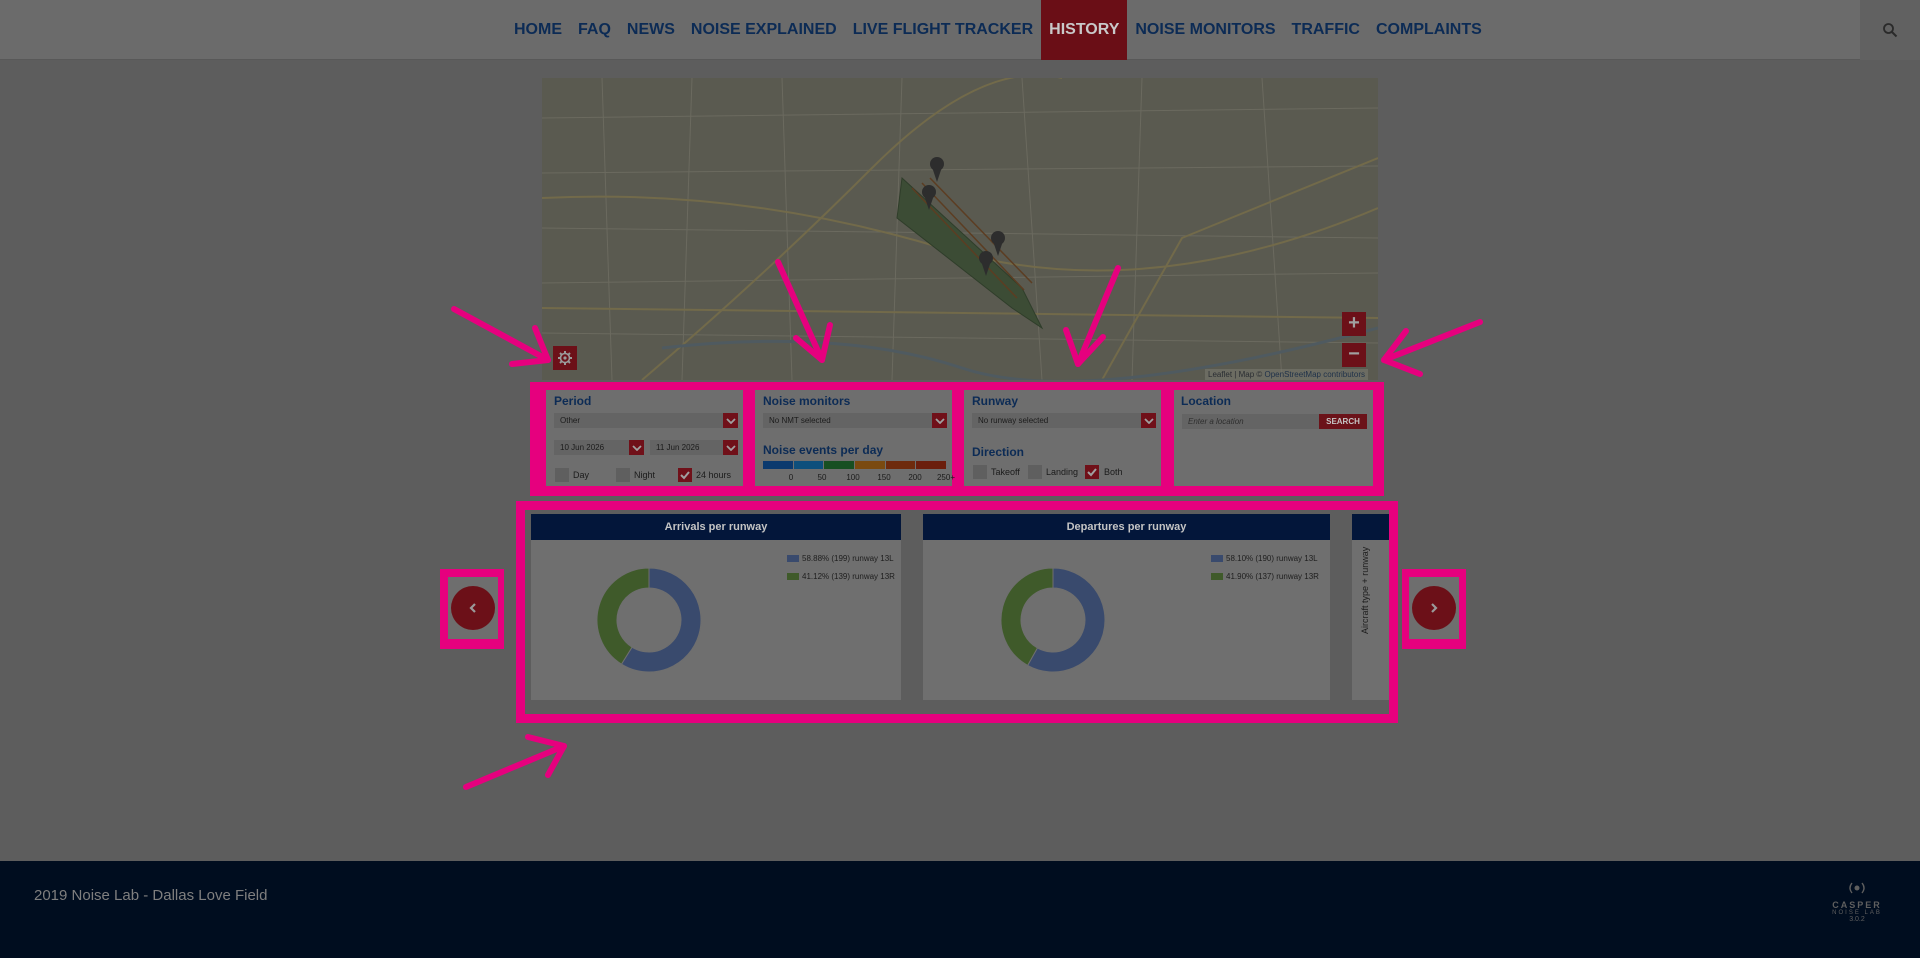  Describe the element at coordinates (1370, 527) in the screenshot. I see `aircraft-type-chart-header` at that location.